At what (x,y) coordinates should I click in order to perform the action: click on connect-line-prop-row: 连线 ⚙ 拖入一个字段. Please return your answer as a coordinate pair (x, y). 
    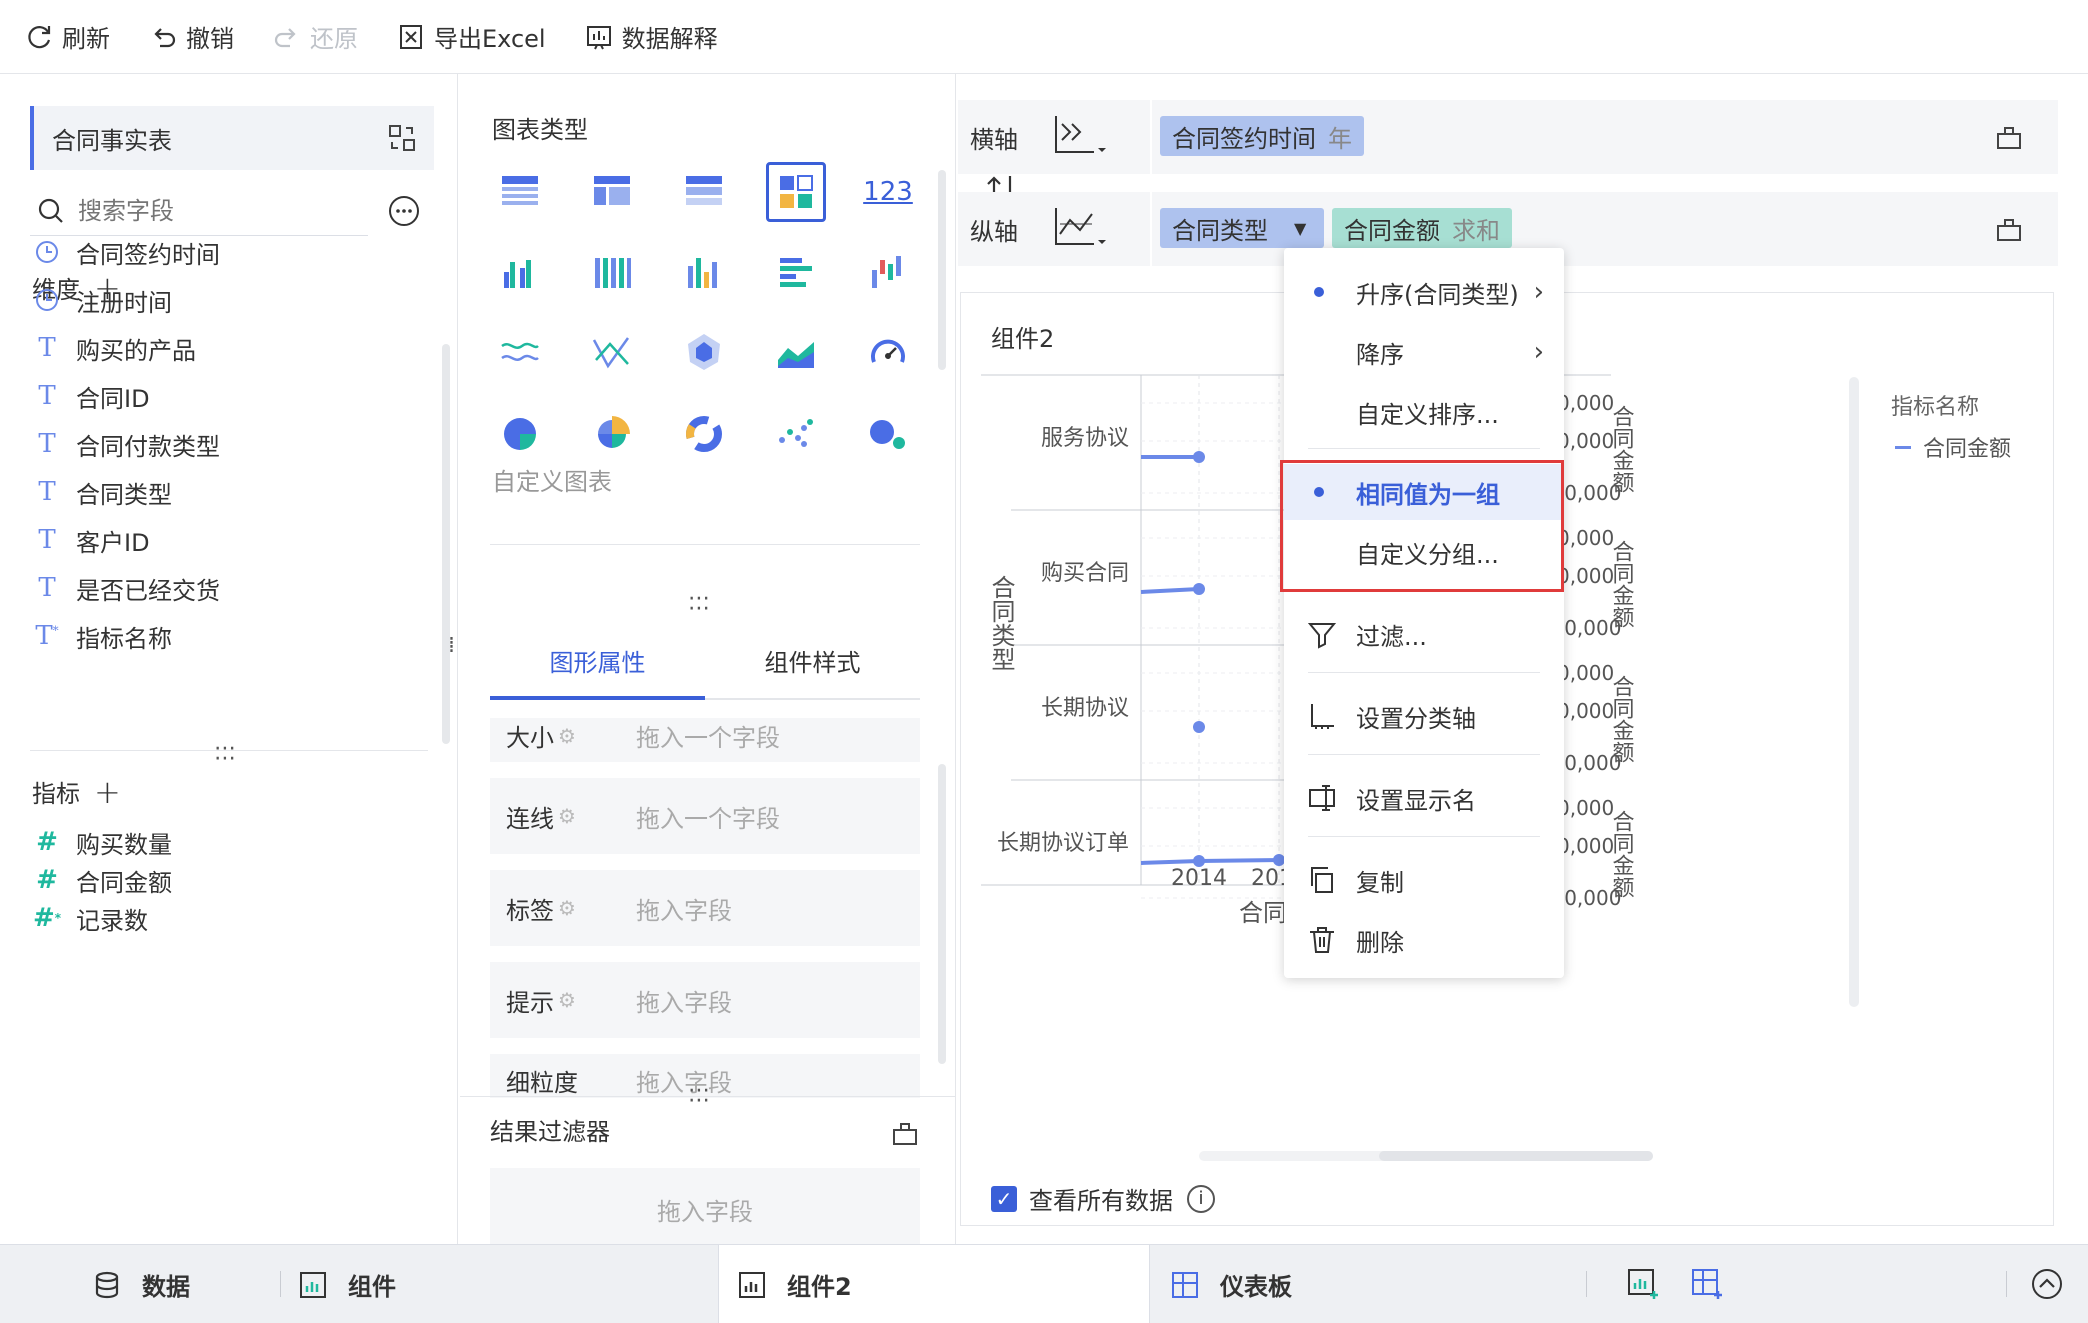
    Looking at the image, I should click on (705, 816).